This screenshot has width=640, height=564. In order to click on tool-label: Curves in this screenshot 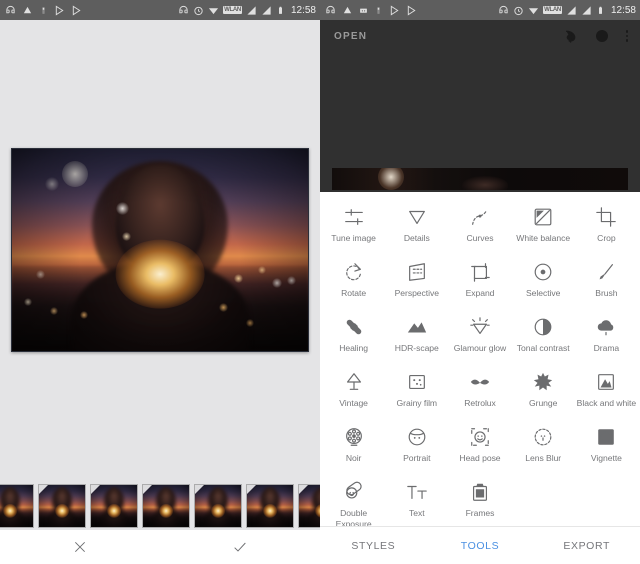, I will do `click(480, 238)`.